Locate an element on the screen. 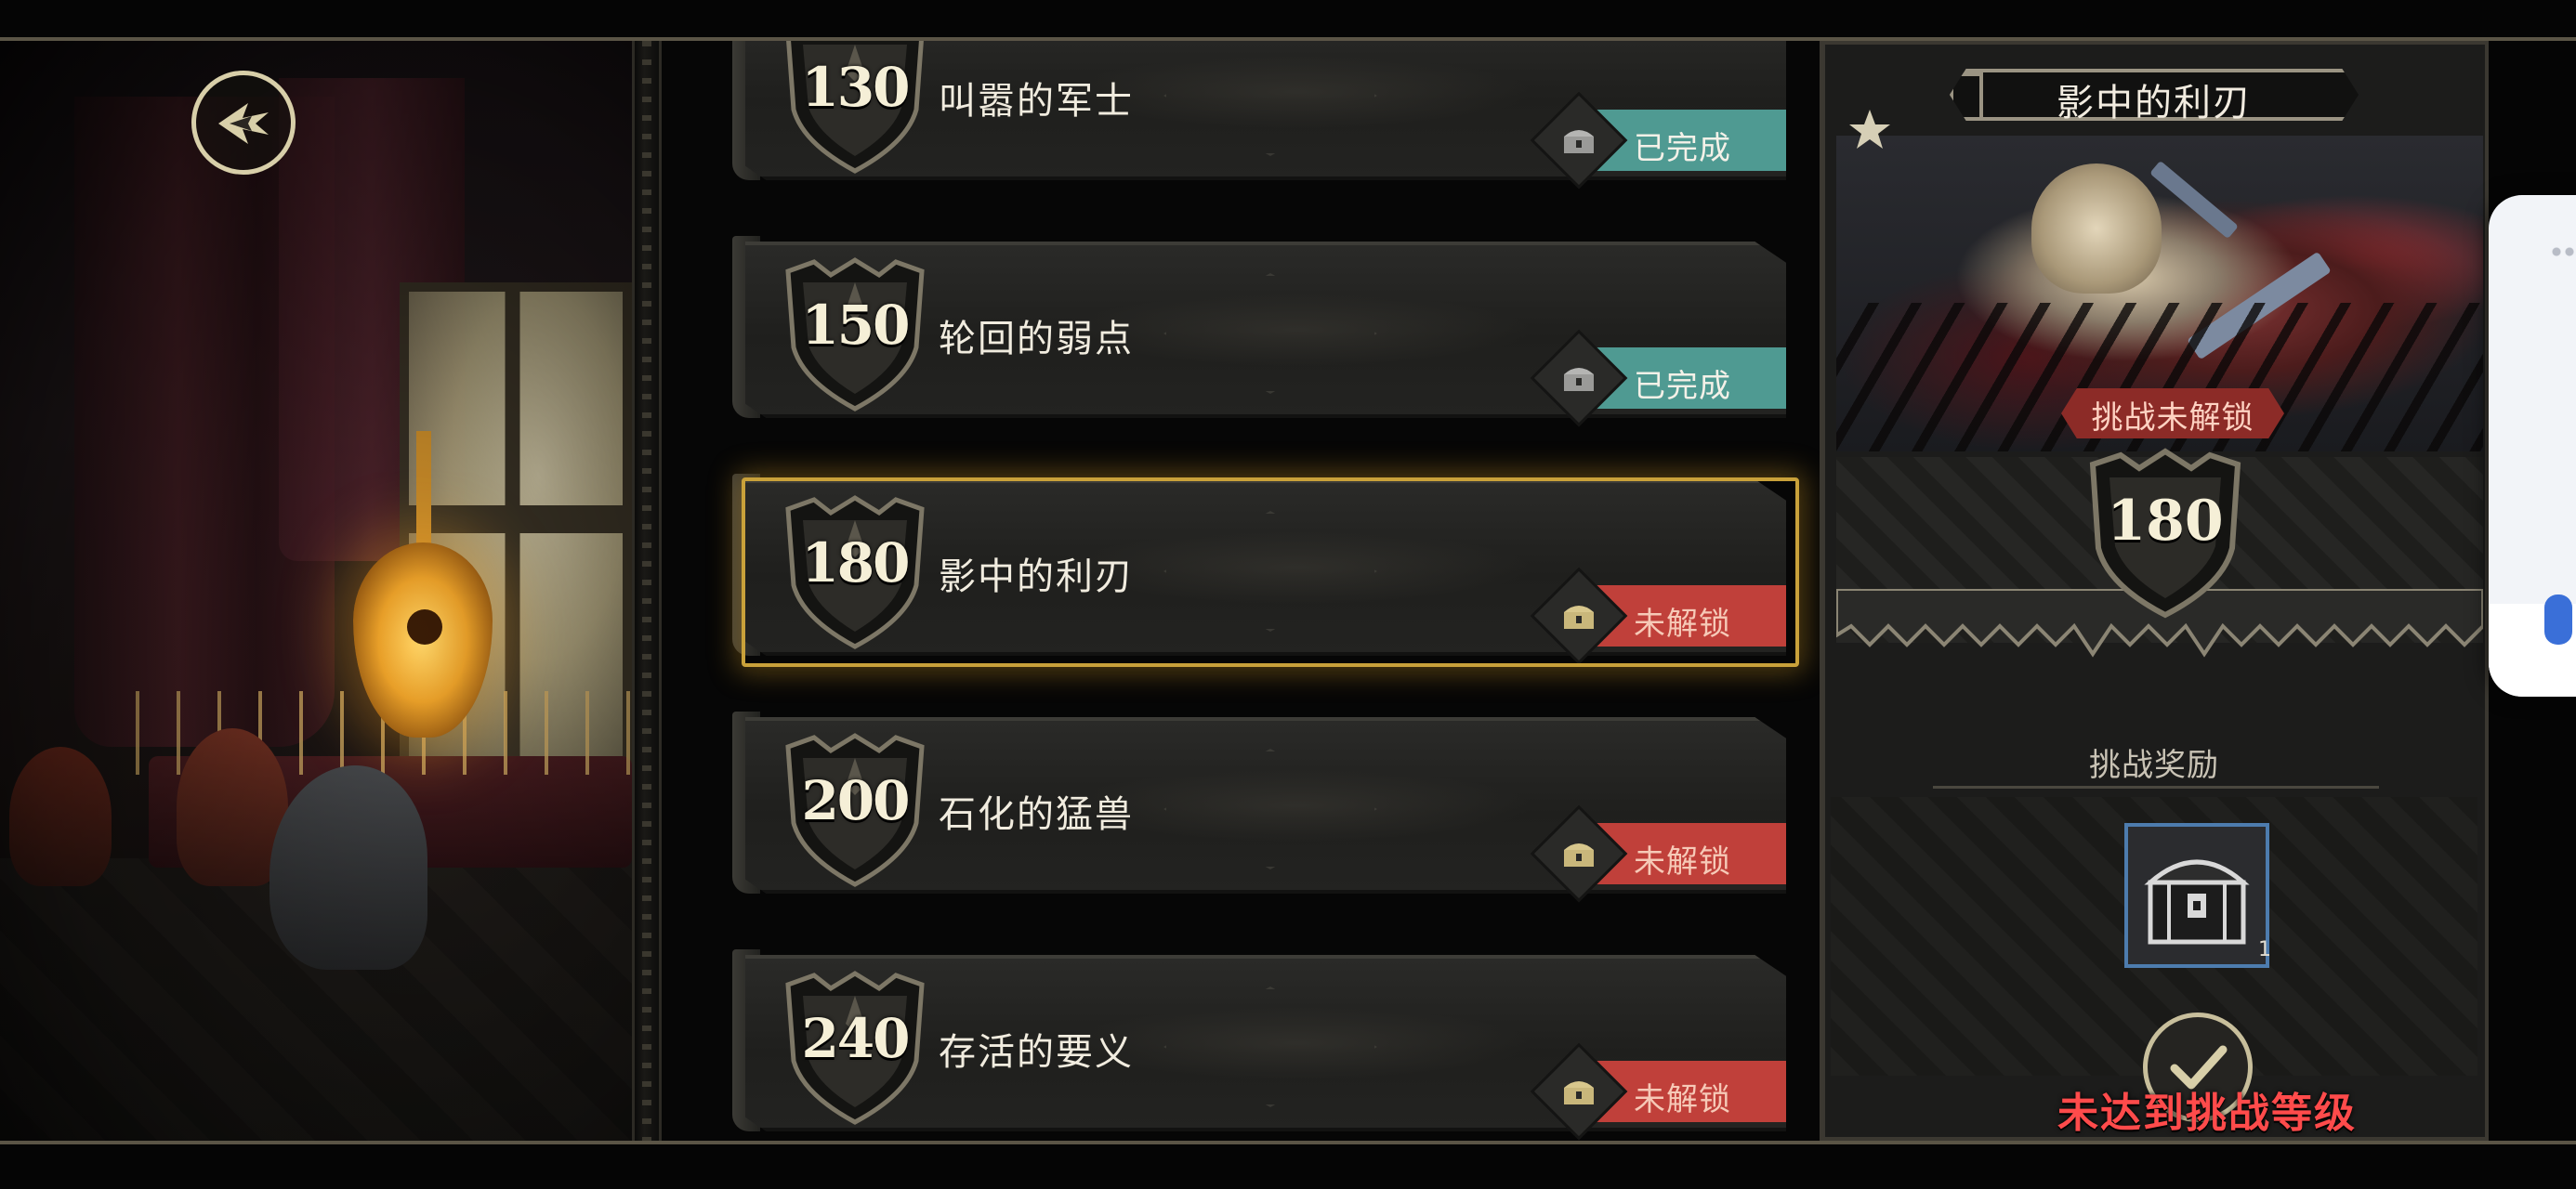 The image size is (2576, 1189). more-dots-icon is located at coordinates (2563, 252).